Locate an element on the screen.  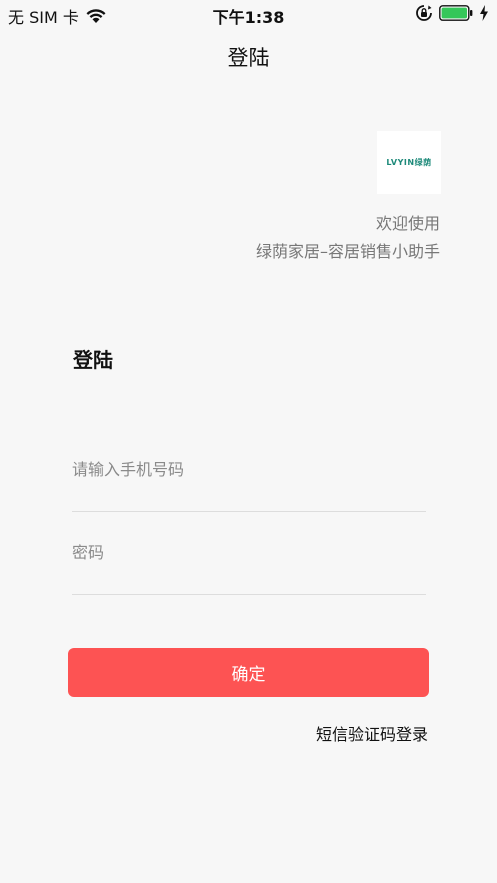
status-bar: 无 SIM 卡 下午1:38 is located at coordinates (248, 14).